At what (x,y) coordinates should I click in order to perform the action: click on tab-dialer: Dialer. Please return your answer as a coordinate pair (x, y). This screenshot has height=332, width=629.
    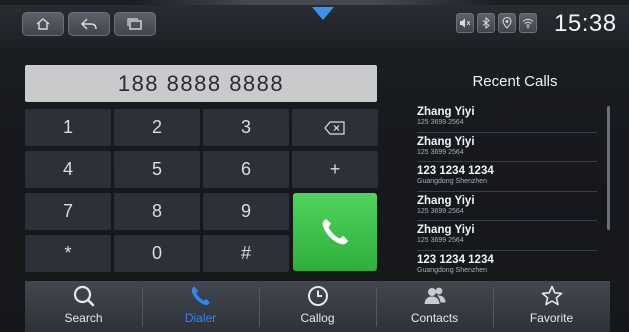
    Looking at the image, I should click on (200, 306).